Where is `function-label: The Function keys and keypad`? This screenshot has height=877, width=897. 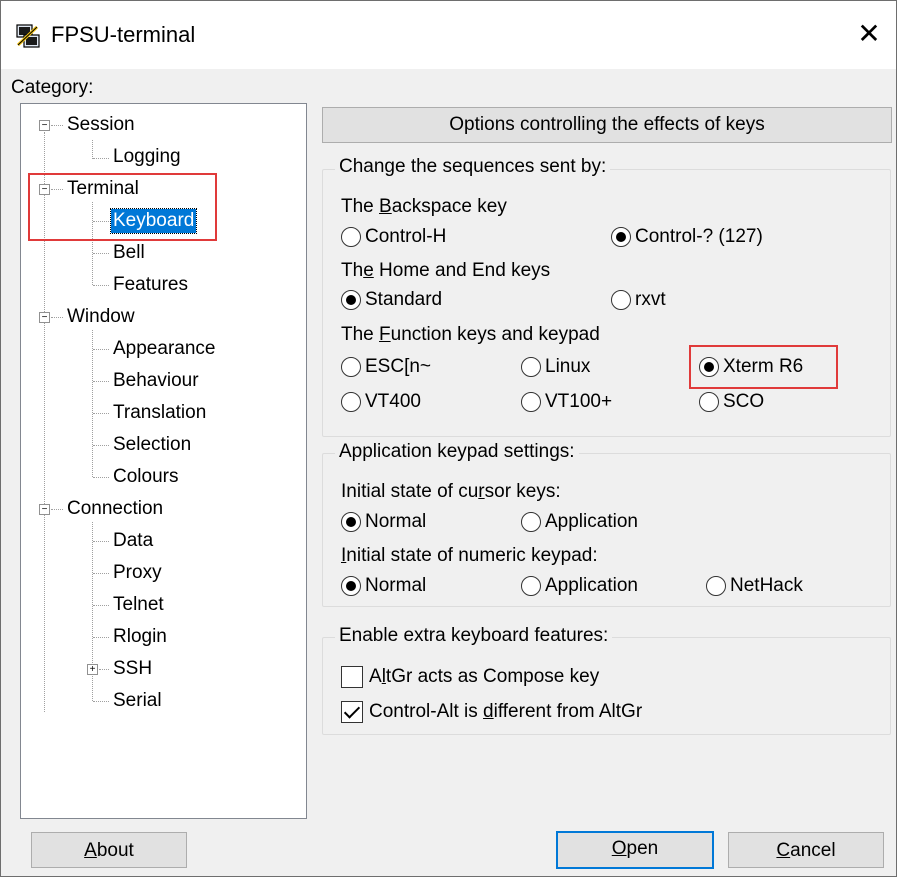 function-label: The Function keys and keypad is located at coordinates (470, 334).